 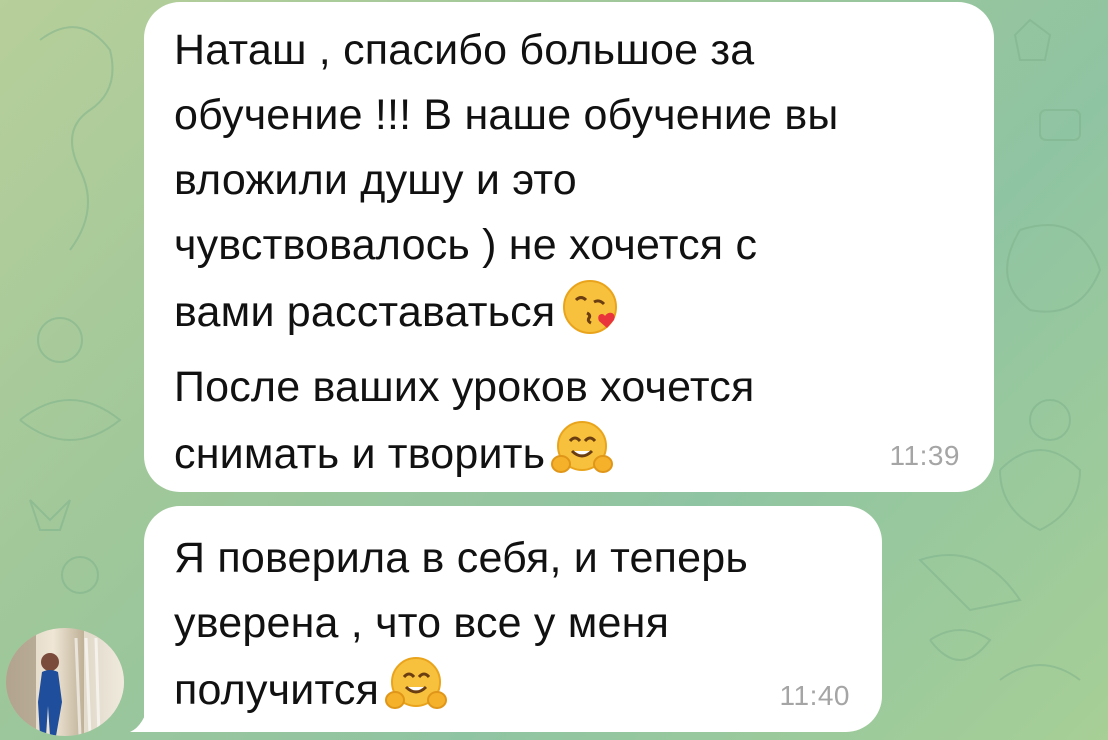 I want to click on message-line-with-emoji: вами расставаться, so click(x=506, y=316).